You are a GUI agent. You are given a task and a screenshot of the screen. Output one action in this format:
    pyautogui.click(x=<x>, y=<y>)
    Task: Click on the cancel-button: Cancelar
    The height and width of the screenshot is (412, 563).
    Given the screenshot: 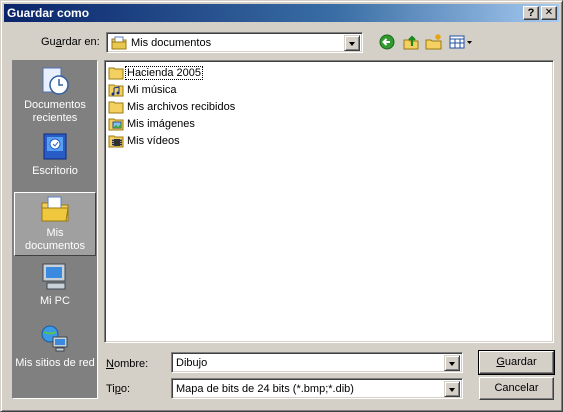 What is the action you would take?
    pyautogui.click(x=516, y=388)
    